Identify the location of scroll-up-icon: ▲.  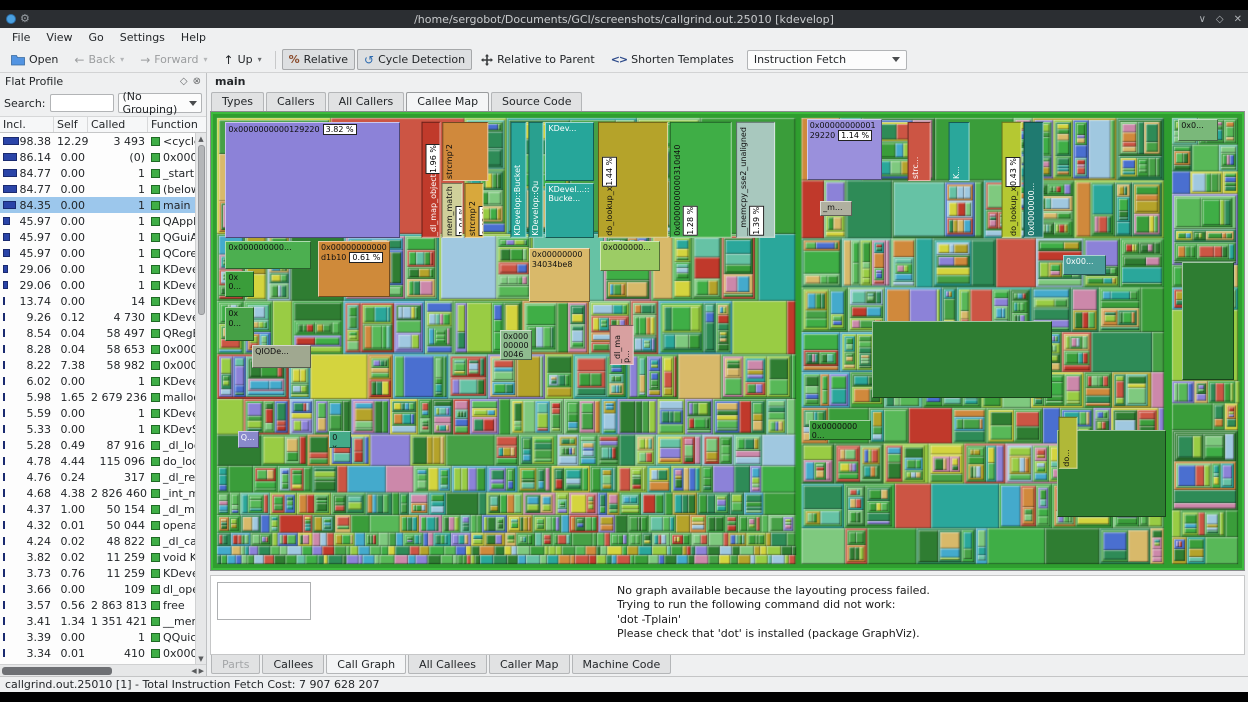
(200, 138).